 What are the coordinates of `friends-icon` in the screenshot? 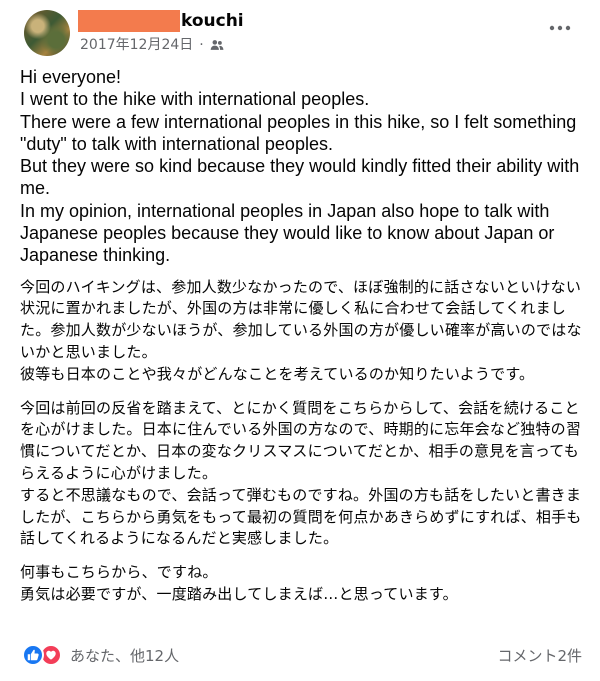 It's located at (217, 45).